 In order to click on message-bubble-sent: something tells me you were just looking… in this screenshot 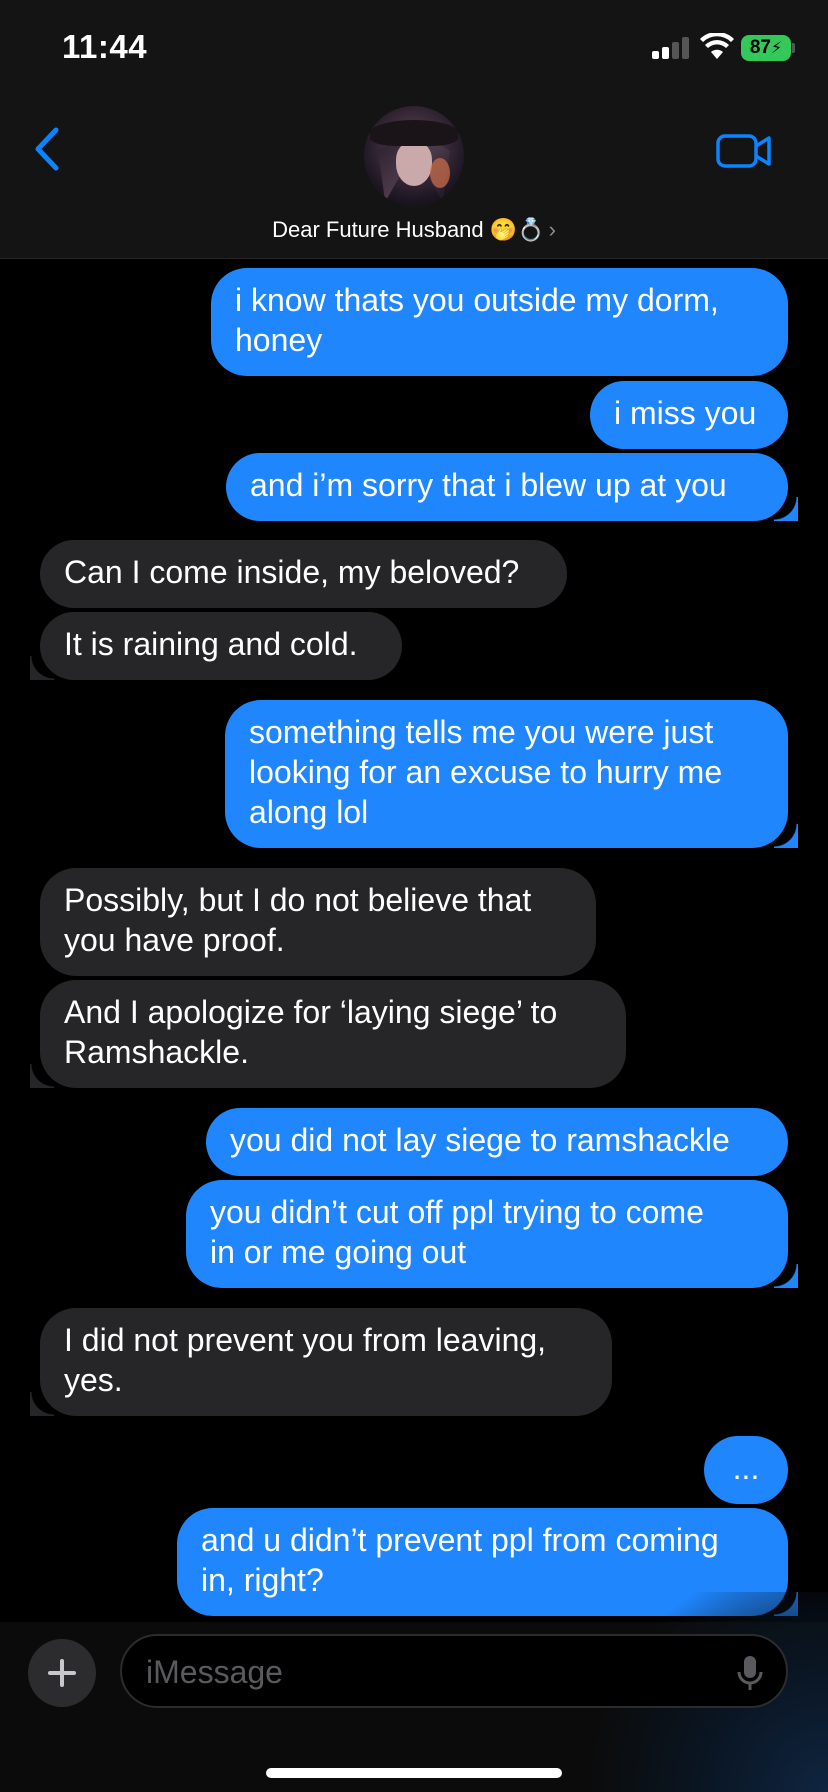, I will do `click(511, 774)`.